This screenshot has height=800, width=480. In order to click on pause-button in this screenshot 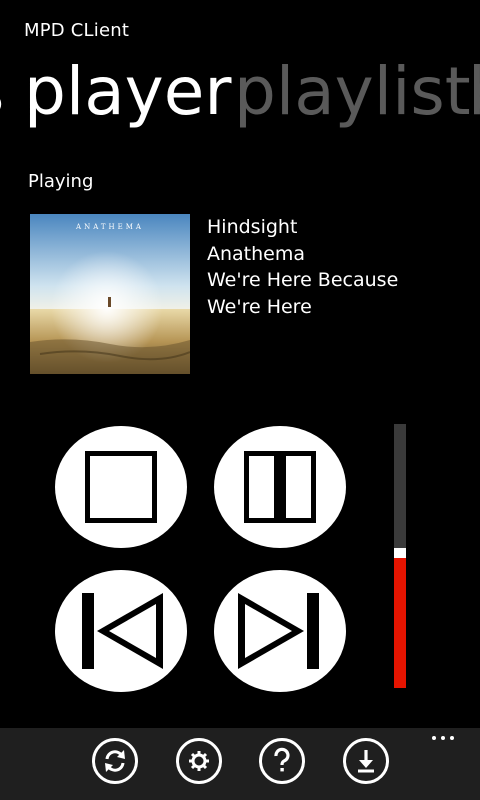, I will do `click(280, 487)`.